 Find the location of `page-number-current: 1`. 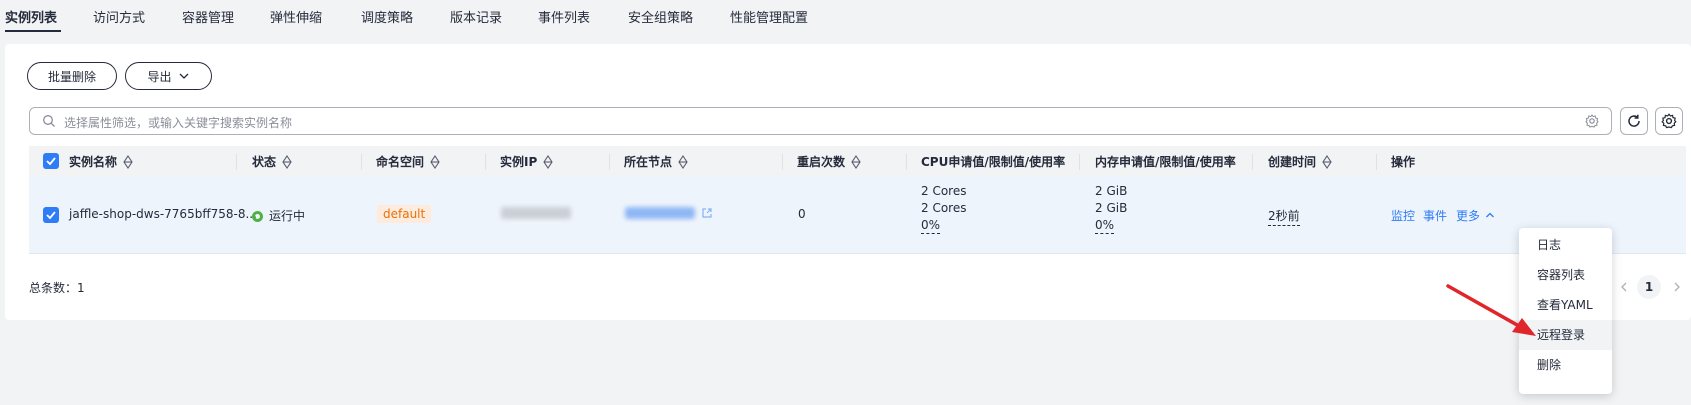

page-number-current: 1 is located at coordinates (1649, 287).